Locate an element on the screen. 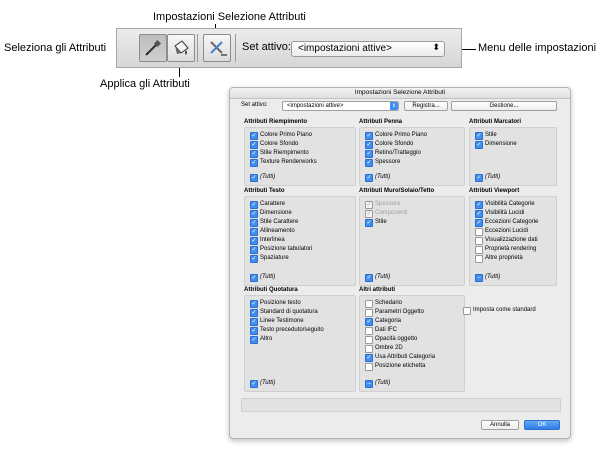 Image resolution: width=605 pixels, height=453 pixels. dialog-set-value: <impostazioni attive> is located at coordinates (315, 106).